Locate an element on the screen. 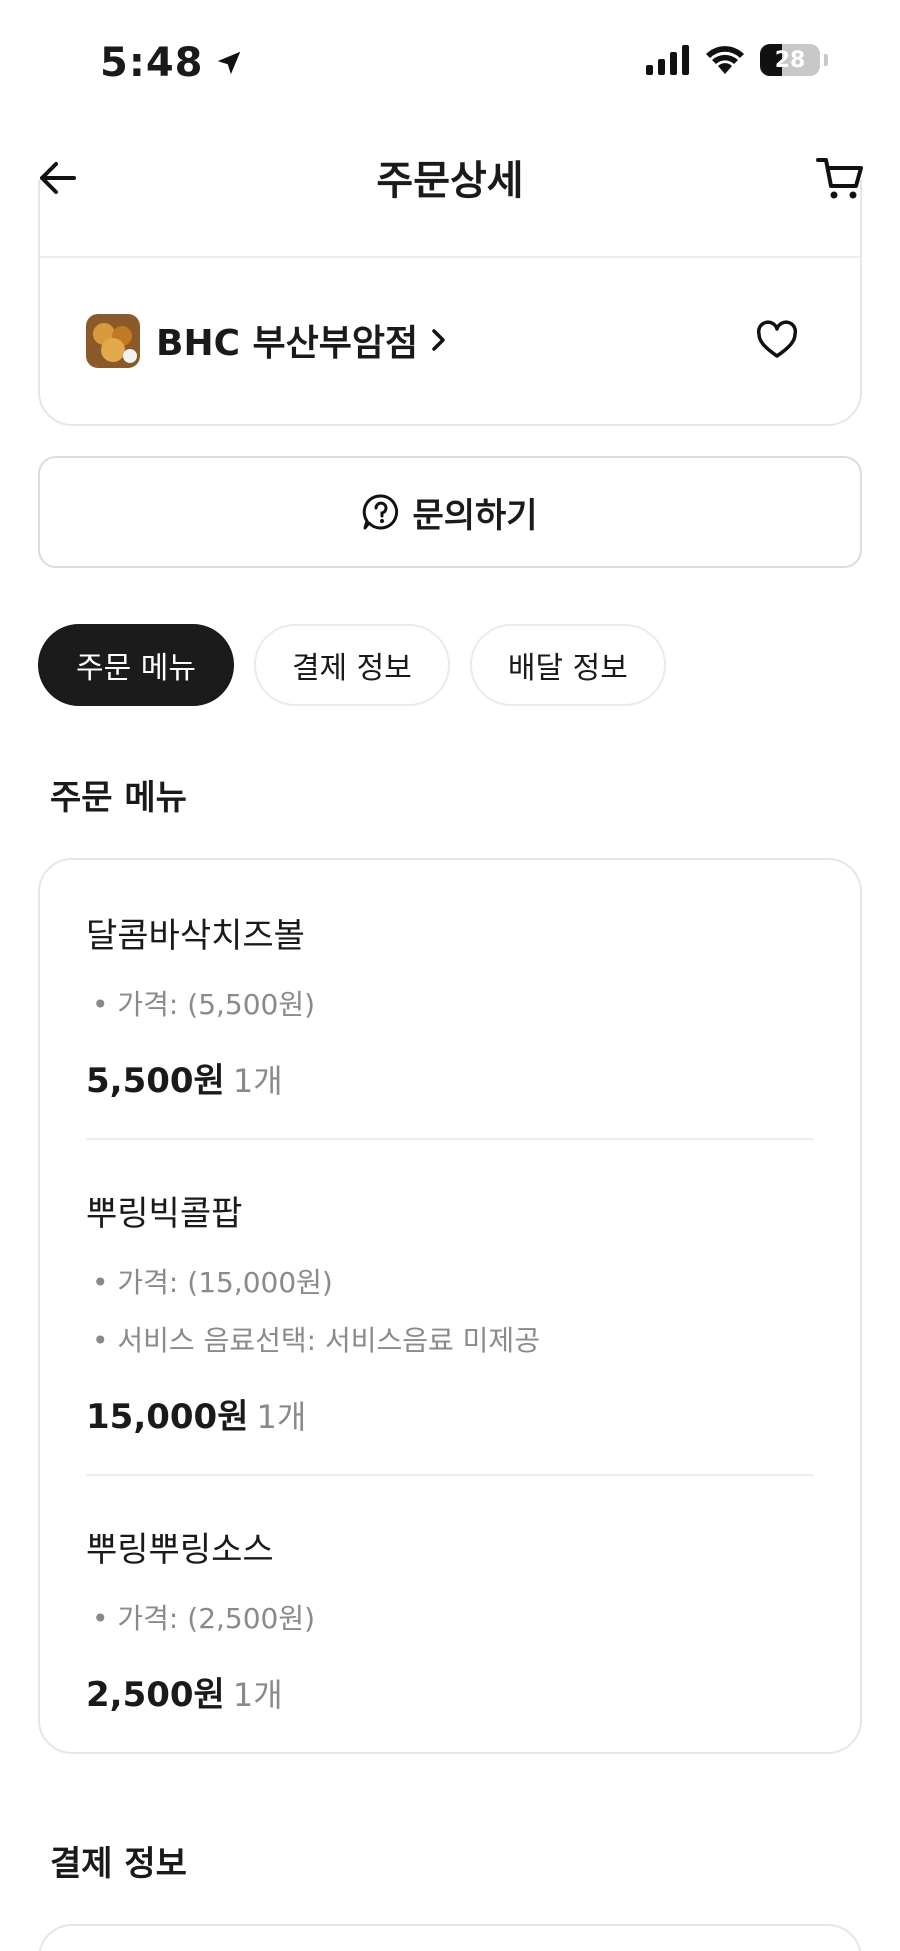 The width and height of the screenshot is (900, 1951). battery-level: 28 is located at coordinates (790, 60).